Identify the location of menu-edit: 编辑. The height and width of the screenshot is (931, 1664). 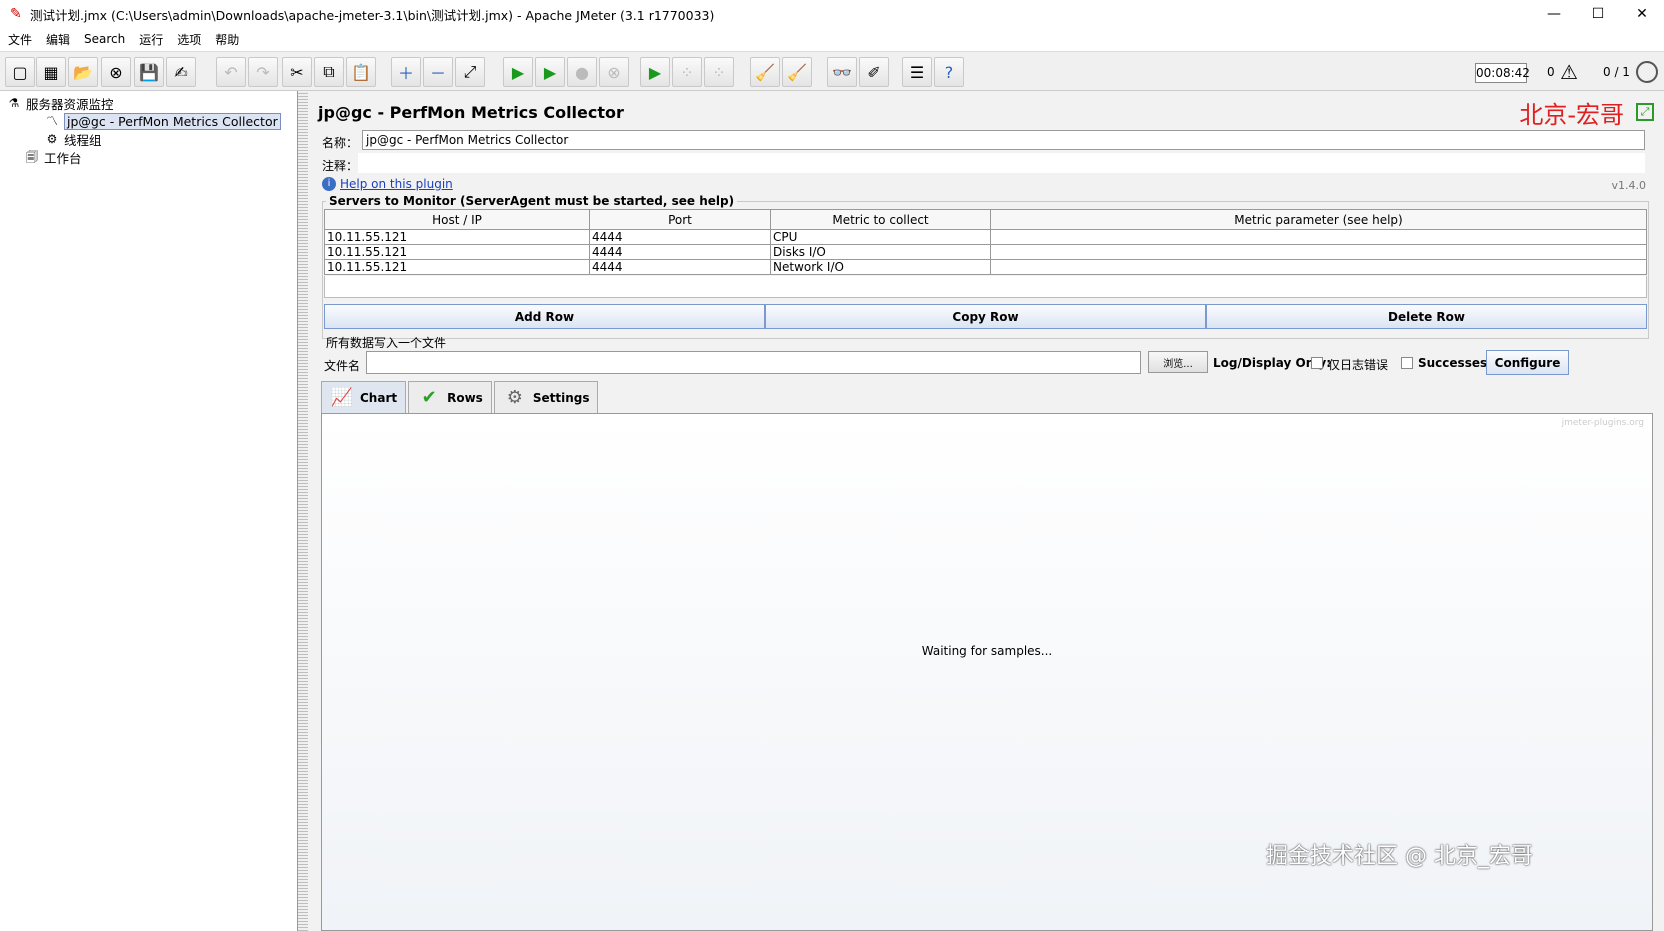
(58, 39).